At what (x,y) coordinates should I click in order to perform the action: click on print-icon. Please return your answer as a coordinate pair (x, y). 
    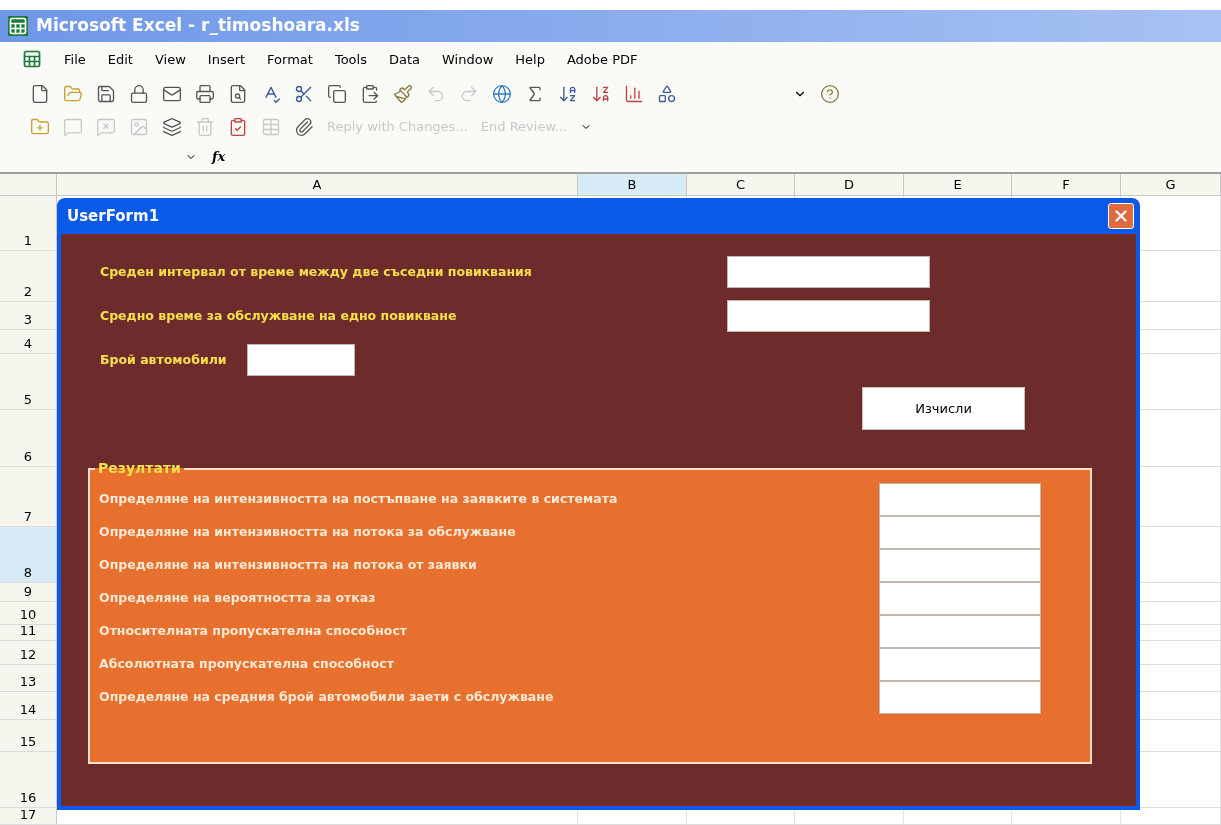
    Looking at the image, I should click on (205, 93).